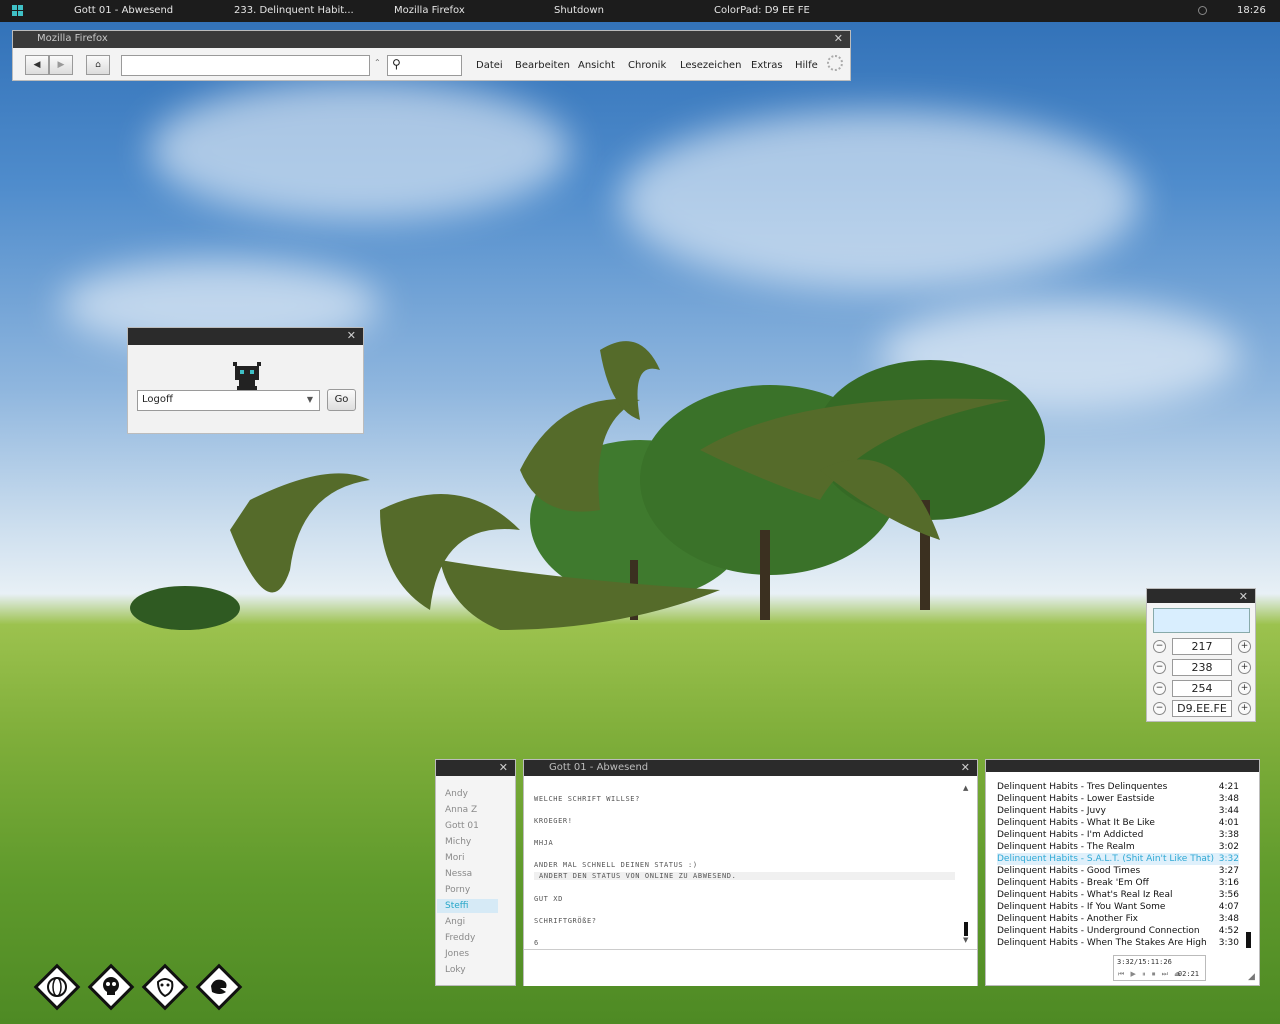 The image size is (1280, 1024). What do you see at coordinates (17, 10) in the screenshot?
I see `start-menu-icon` at bounding box center [17, 10].